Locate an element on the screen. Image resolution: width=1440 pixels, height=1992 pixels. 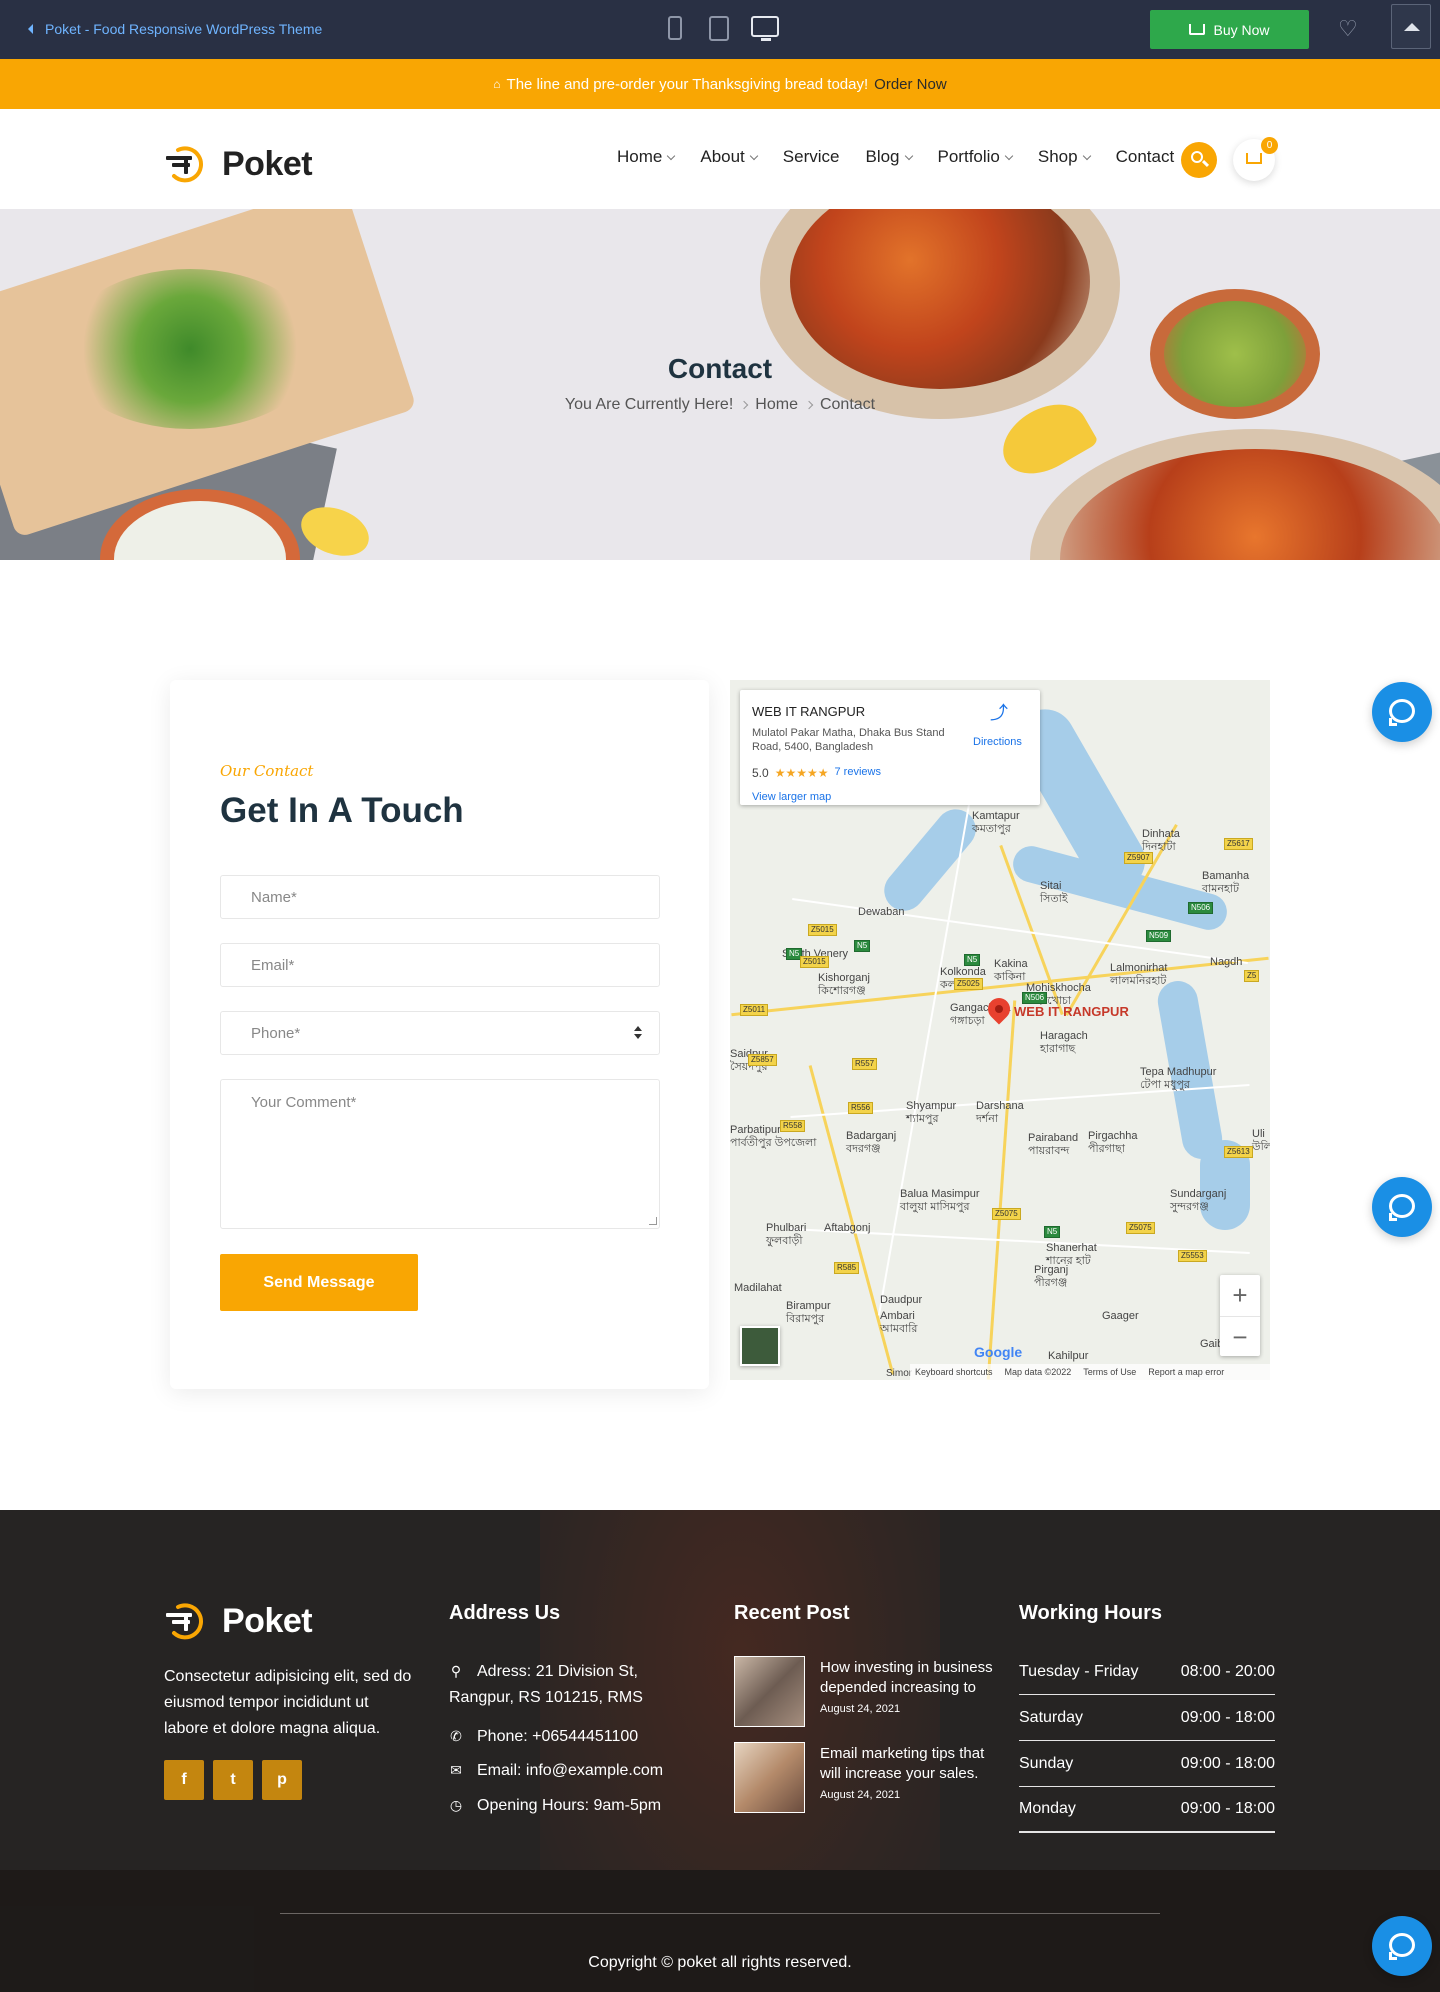
section-eyebrow: Our Contact is located at coordinates (267, 771).